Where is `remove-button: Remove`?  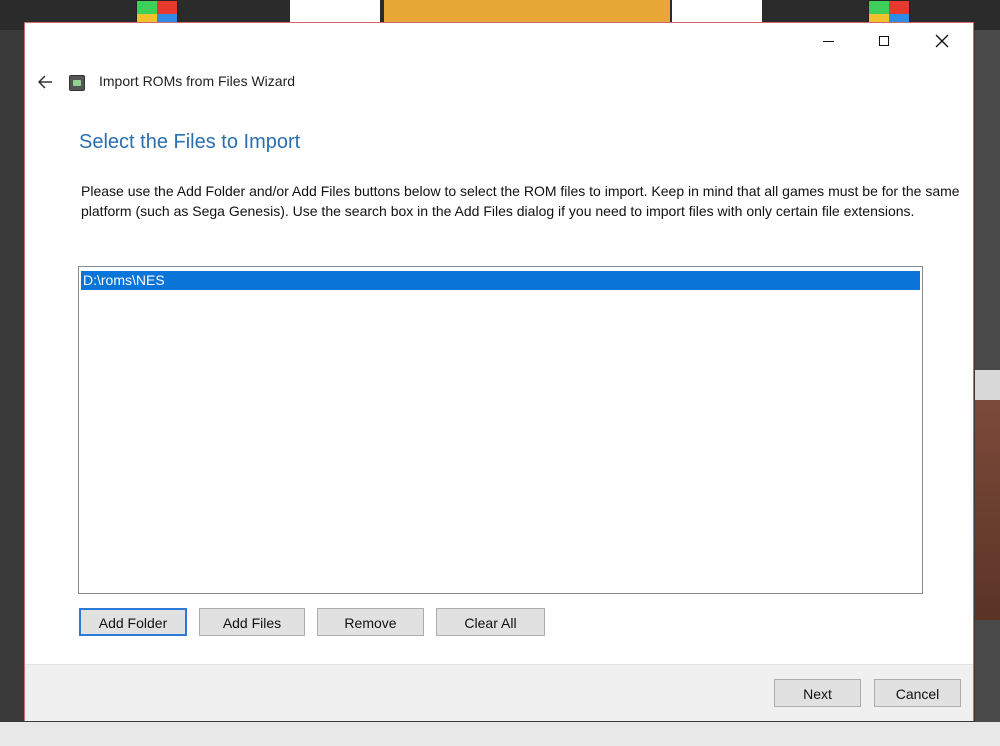 remove-button: Remove is located at coordinates (370, 622).